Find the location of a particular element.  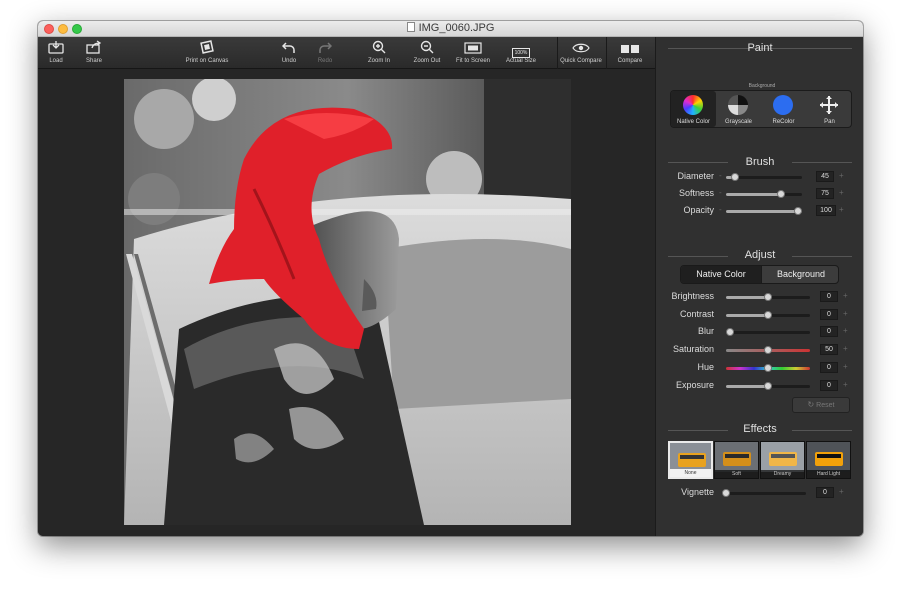

blur-slider-row: Blur 0 + is located at coordinates (759, 332).